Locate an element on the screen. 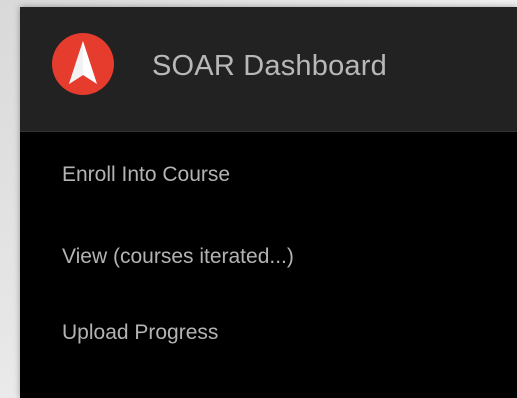  compass-arrow-icon is located at coordinates (83, 64).